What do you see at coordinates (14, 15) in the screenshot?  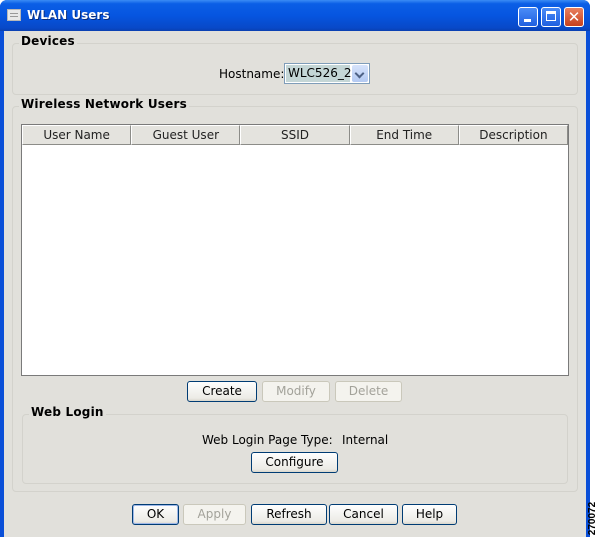 I see `window-app-icon` at bounding box center [14, 15].